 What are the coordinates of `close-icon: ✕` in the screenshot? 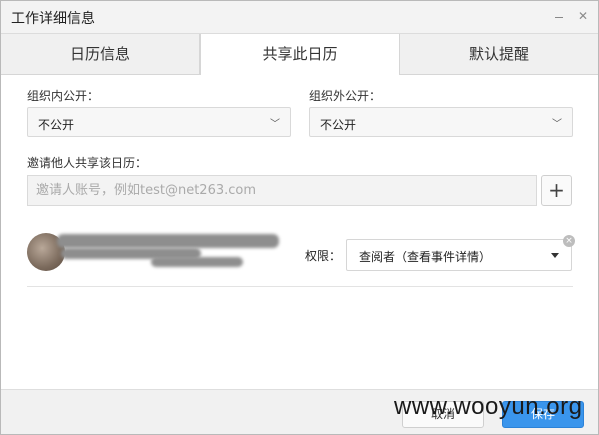 It's located at (583, 16).